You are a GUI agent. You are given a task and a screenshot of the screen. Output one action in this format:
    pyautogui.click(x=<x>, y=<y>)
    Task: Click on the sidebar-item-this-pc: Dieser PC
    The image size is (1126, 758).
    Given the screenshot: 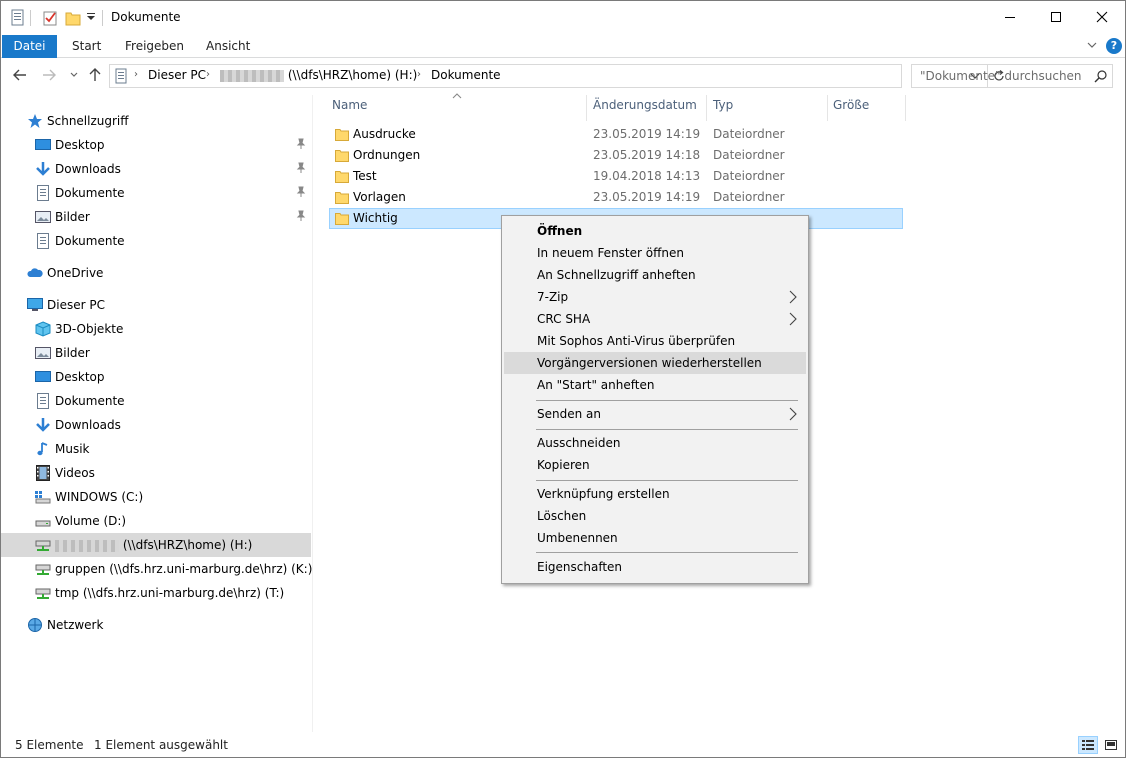 What is the action you would take?
    pyautogui.click(x=156, y=305)
    